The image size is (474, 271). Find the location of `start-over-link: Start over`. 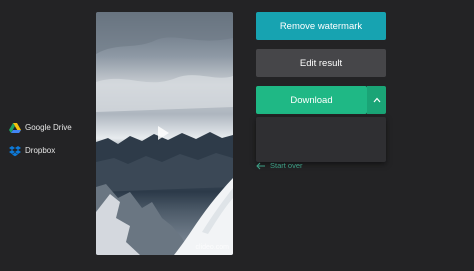

start-over-link: Start over is located at coordinates (279, 165).